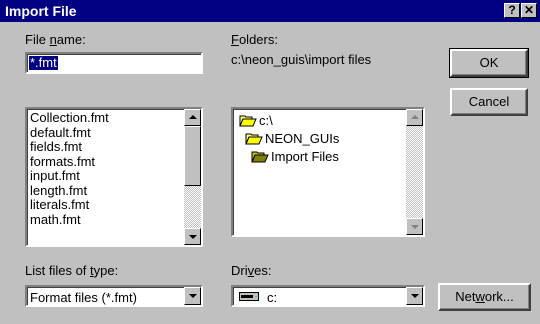  I want to click on drives-label: Drives:, so click(251, 270).